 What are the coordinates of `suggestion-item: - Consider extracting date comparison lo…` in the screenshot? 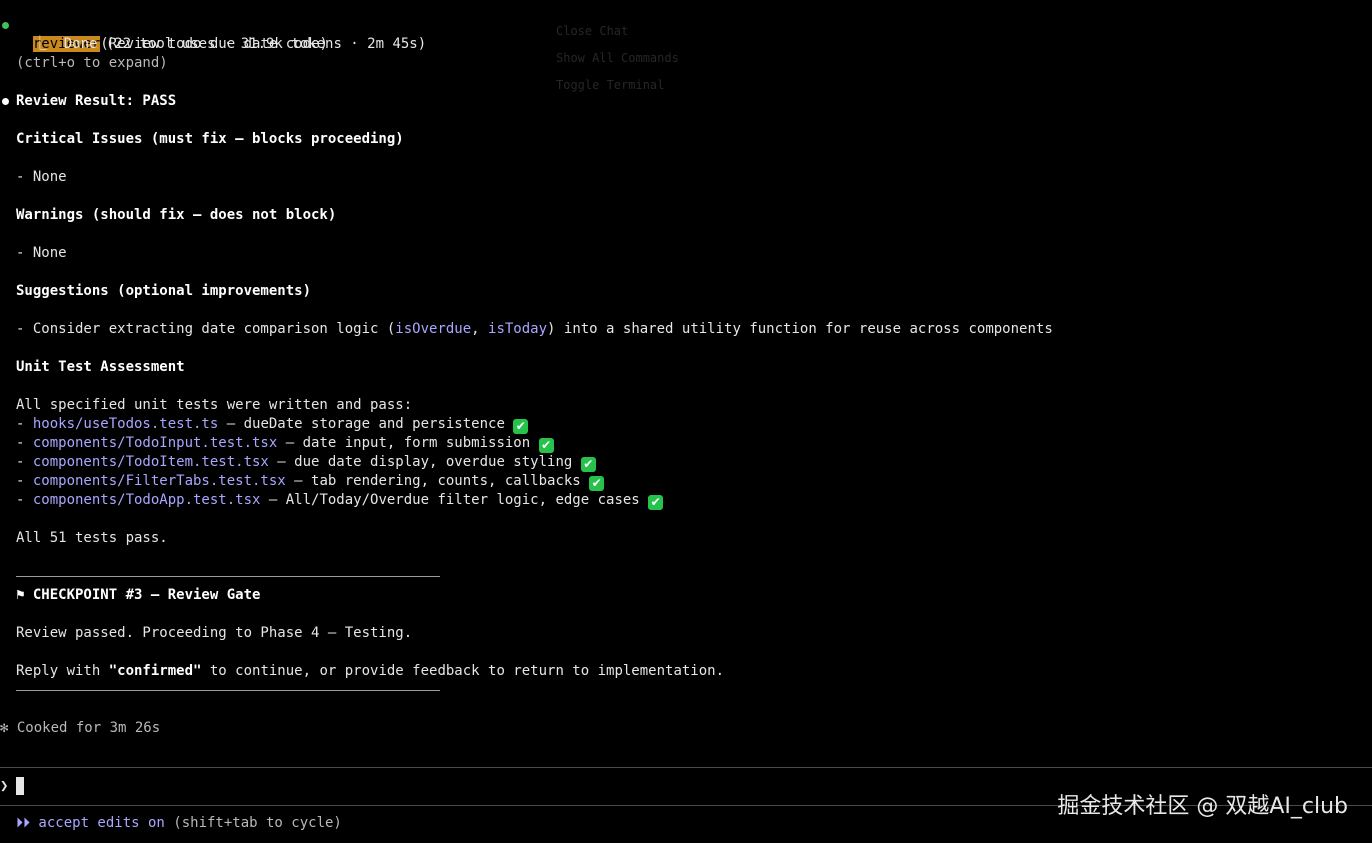 It's located at (534, 329).